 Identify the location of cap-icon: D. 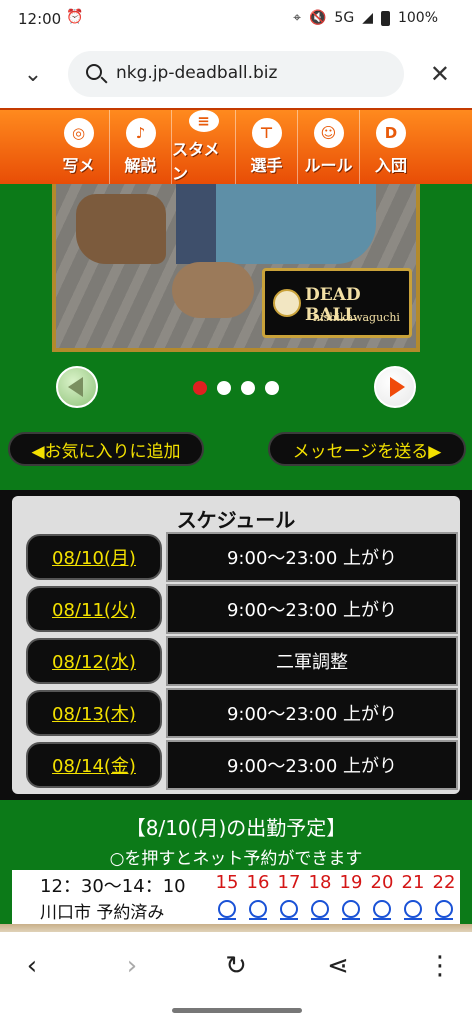
(391, 133).